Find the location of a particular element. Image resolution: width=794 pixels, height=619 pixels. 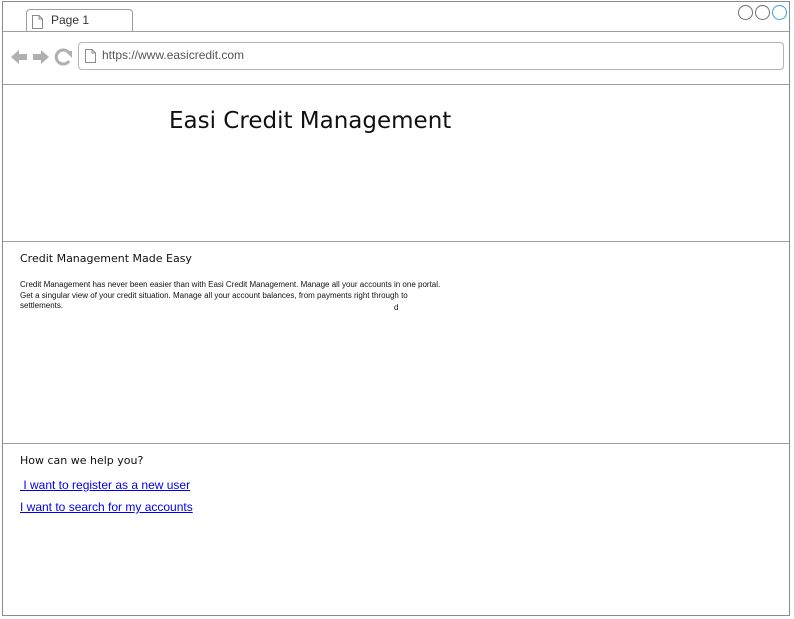

forward-arrow-icon is located at coordinates (41, 57).